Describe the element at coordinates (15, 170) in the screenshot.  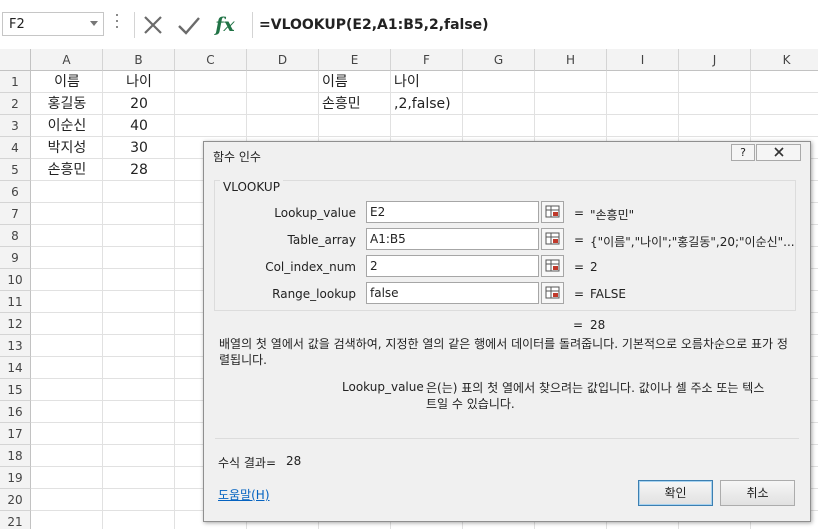
I see `row-header-5: 5` at that location.